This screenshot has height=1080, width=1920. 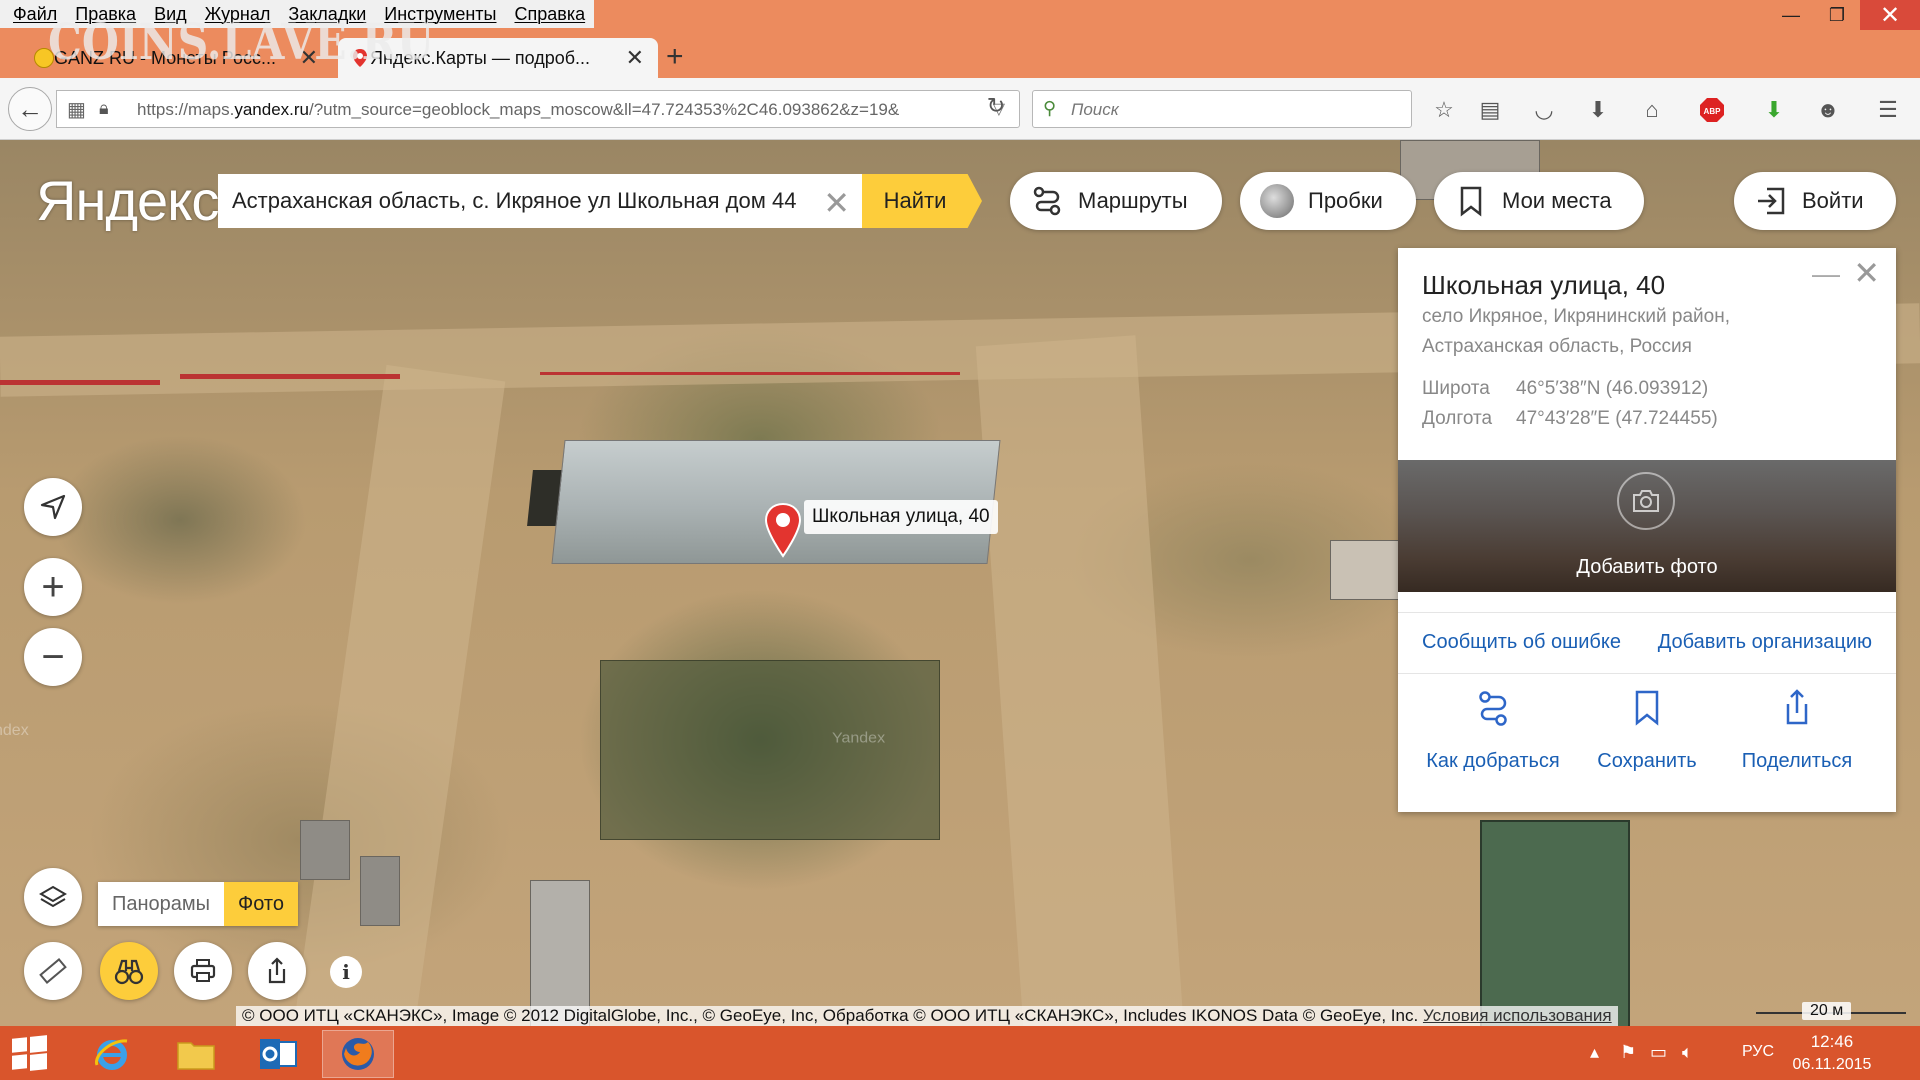 I want to click on menu-view: Вид, so click(x=170, y=14).